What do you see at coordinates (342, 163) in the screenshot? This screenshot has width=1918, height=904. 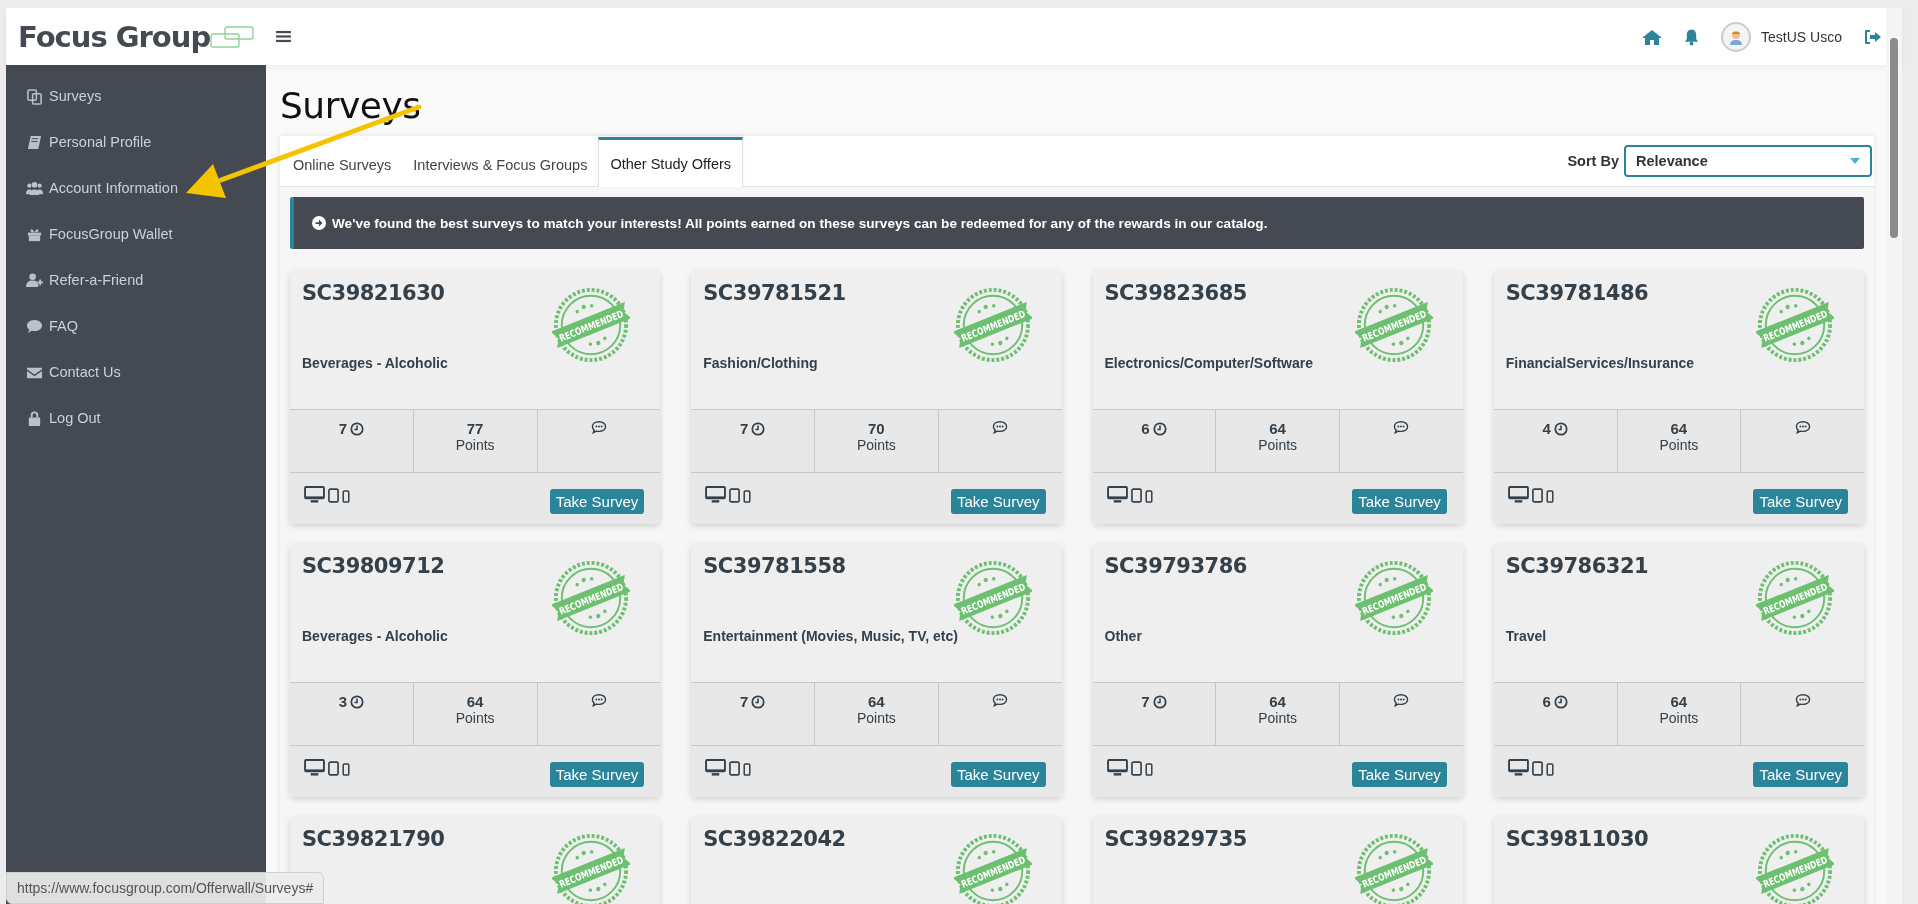 I see `tab: Online Surveys` at bounding box center [342, 163].